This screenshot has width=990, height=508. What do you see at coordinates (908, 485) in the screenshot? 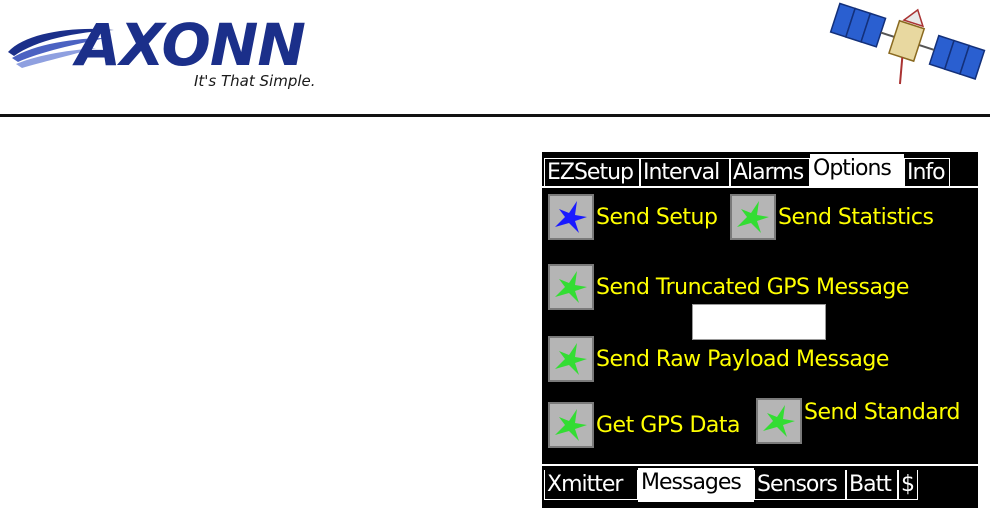
I see `tab-dollar: $` at bounding box center [908, 485].